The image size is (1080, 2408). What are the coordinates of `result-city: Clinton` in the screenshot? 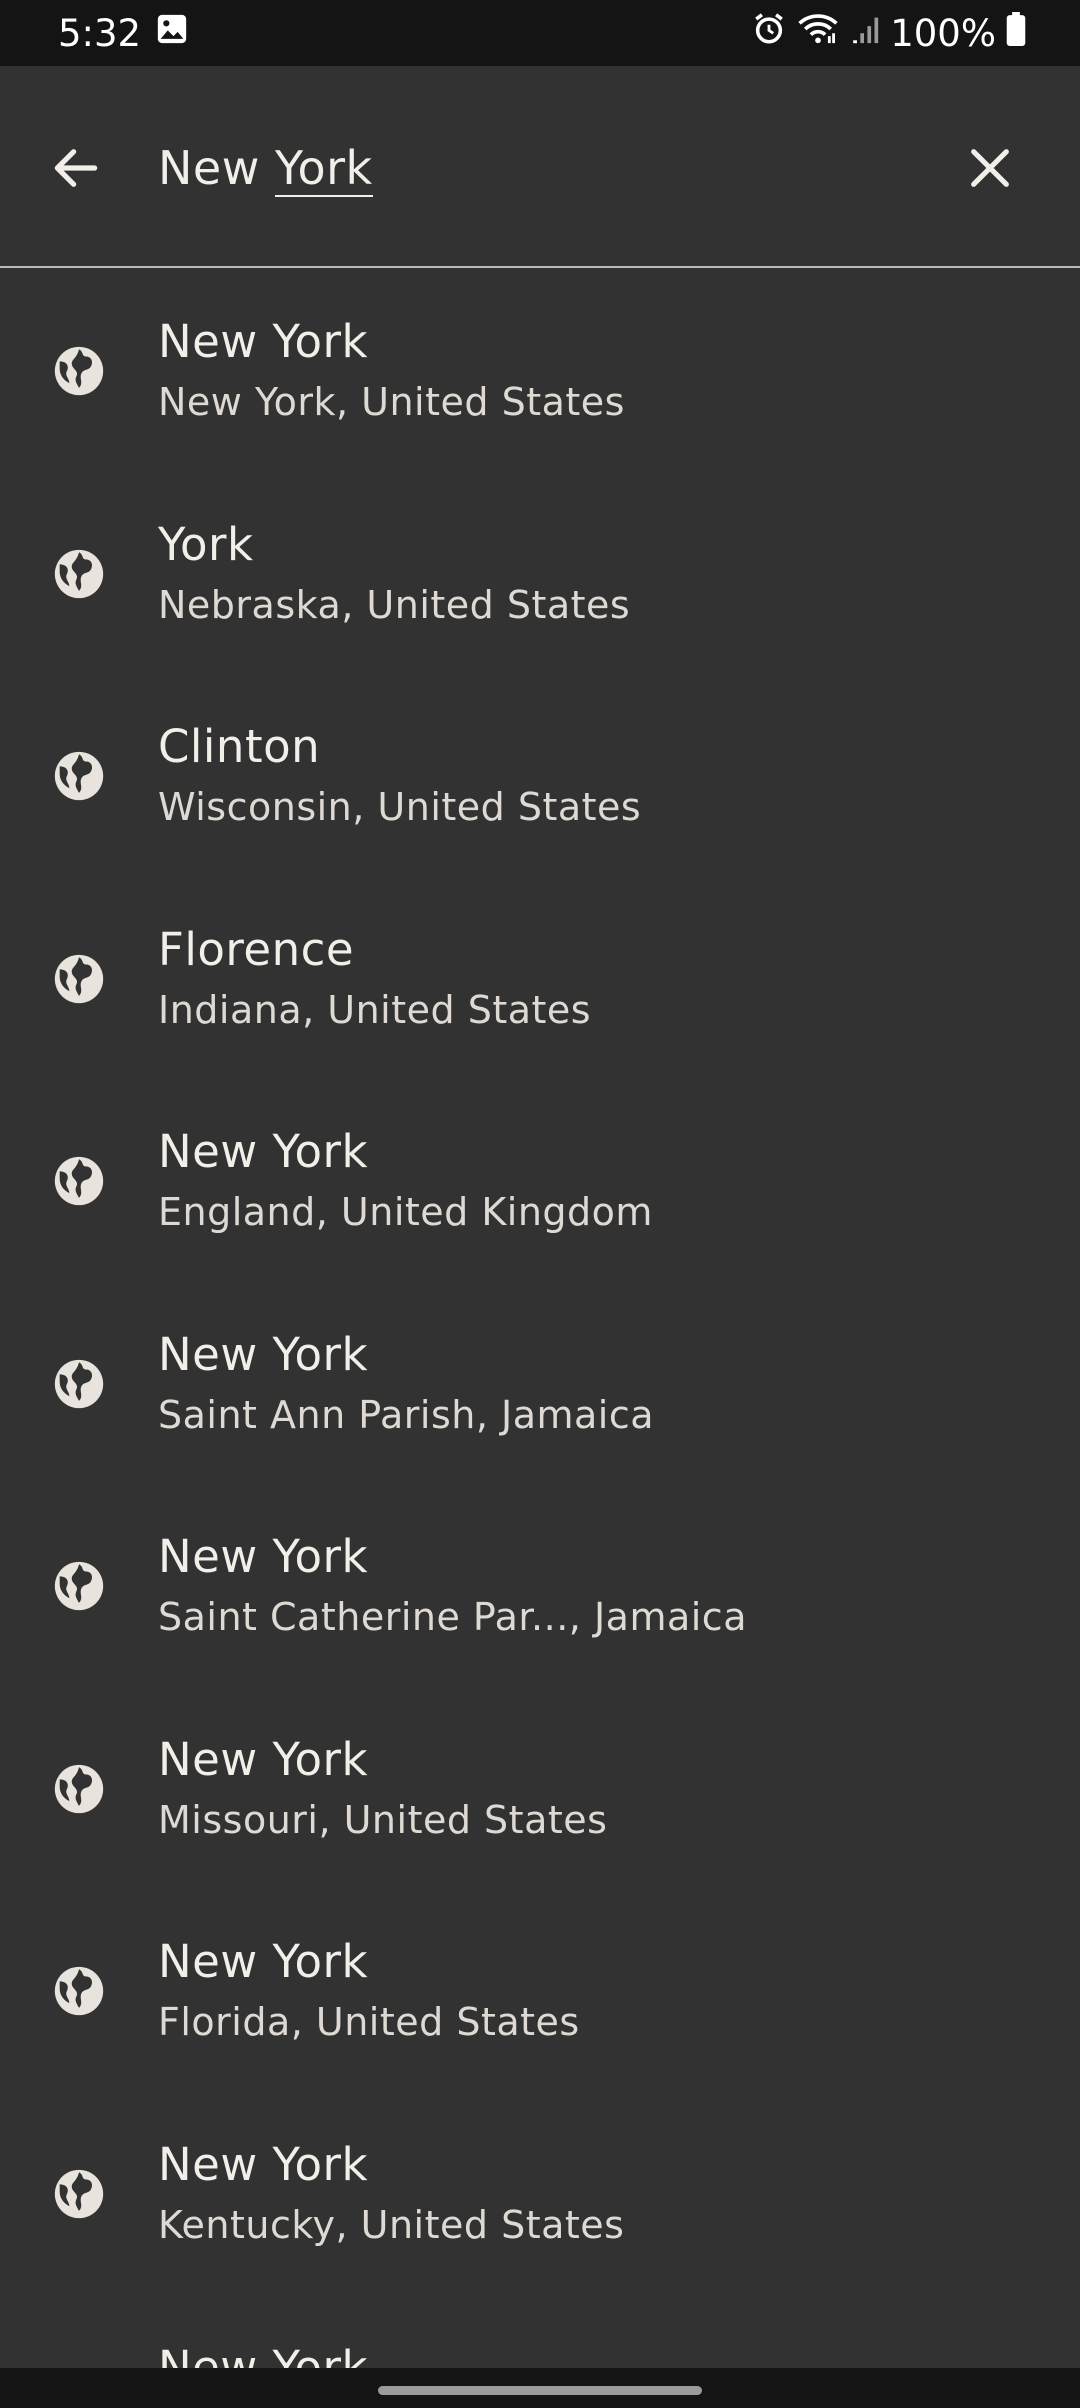 It's located at (239, 746).